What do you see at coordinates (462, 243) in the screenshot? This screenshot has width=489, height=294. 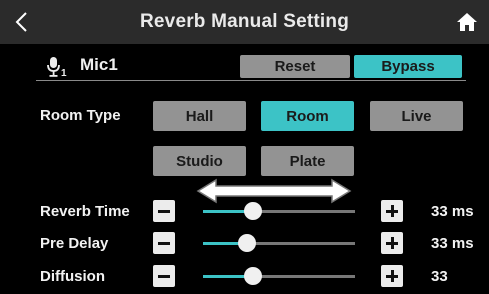 I see `pre-delay-unit: ms` at bounding box center [462, 243].